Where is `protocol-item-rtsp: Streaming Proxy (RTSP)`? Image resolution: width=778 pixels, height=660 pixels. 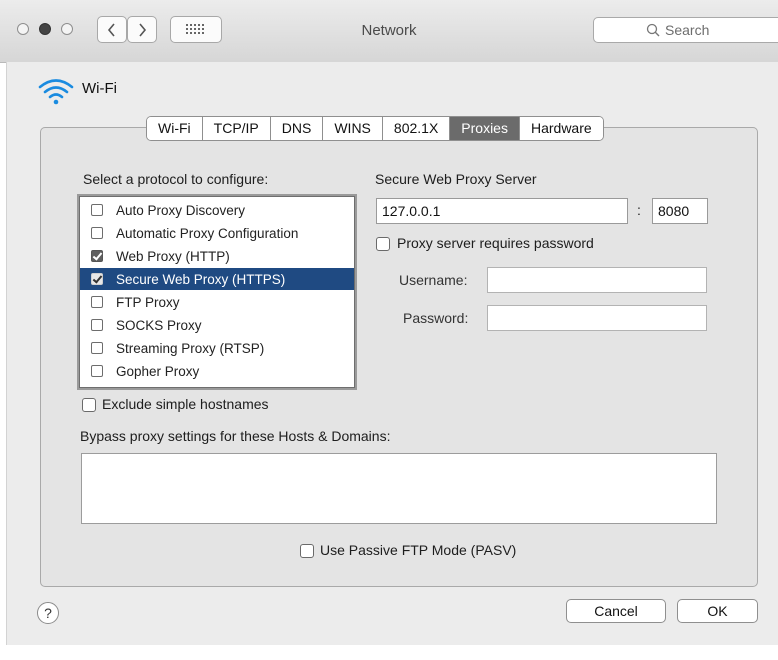 protocol-item-rtsp: Streaming Proxy (RTSP) is located at coordinates (217, 348).